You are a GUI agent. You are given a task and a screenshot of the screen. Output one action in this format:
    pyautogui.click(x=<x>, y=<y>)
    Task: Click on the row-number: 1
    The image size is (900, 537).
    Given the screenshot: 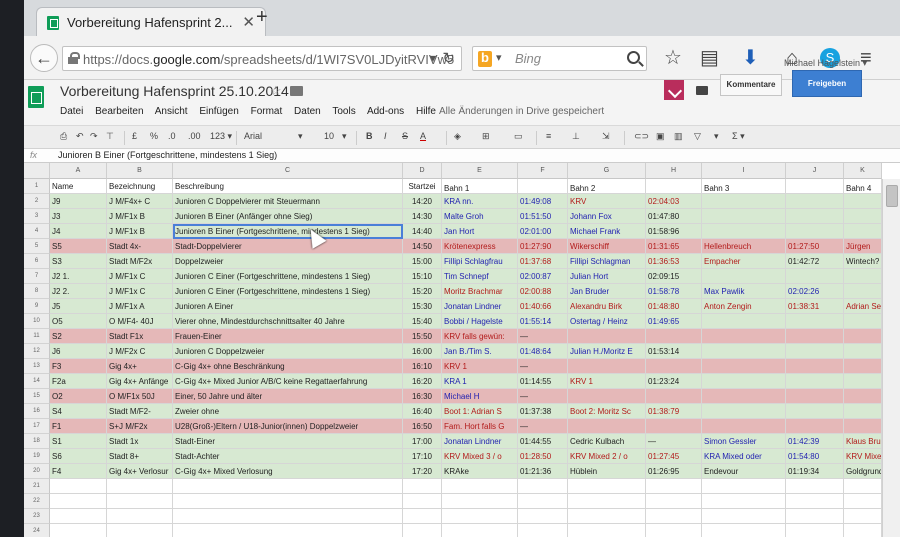 What is the action you would take?
    pyautogui.click(x=37, y=186)
    